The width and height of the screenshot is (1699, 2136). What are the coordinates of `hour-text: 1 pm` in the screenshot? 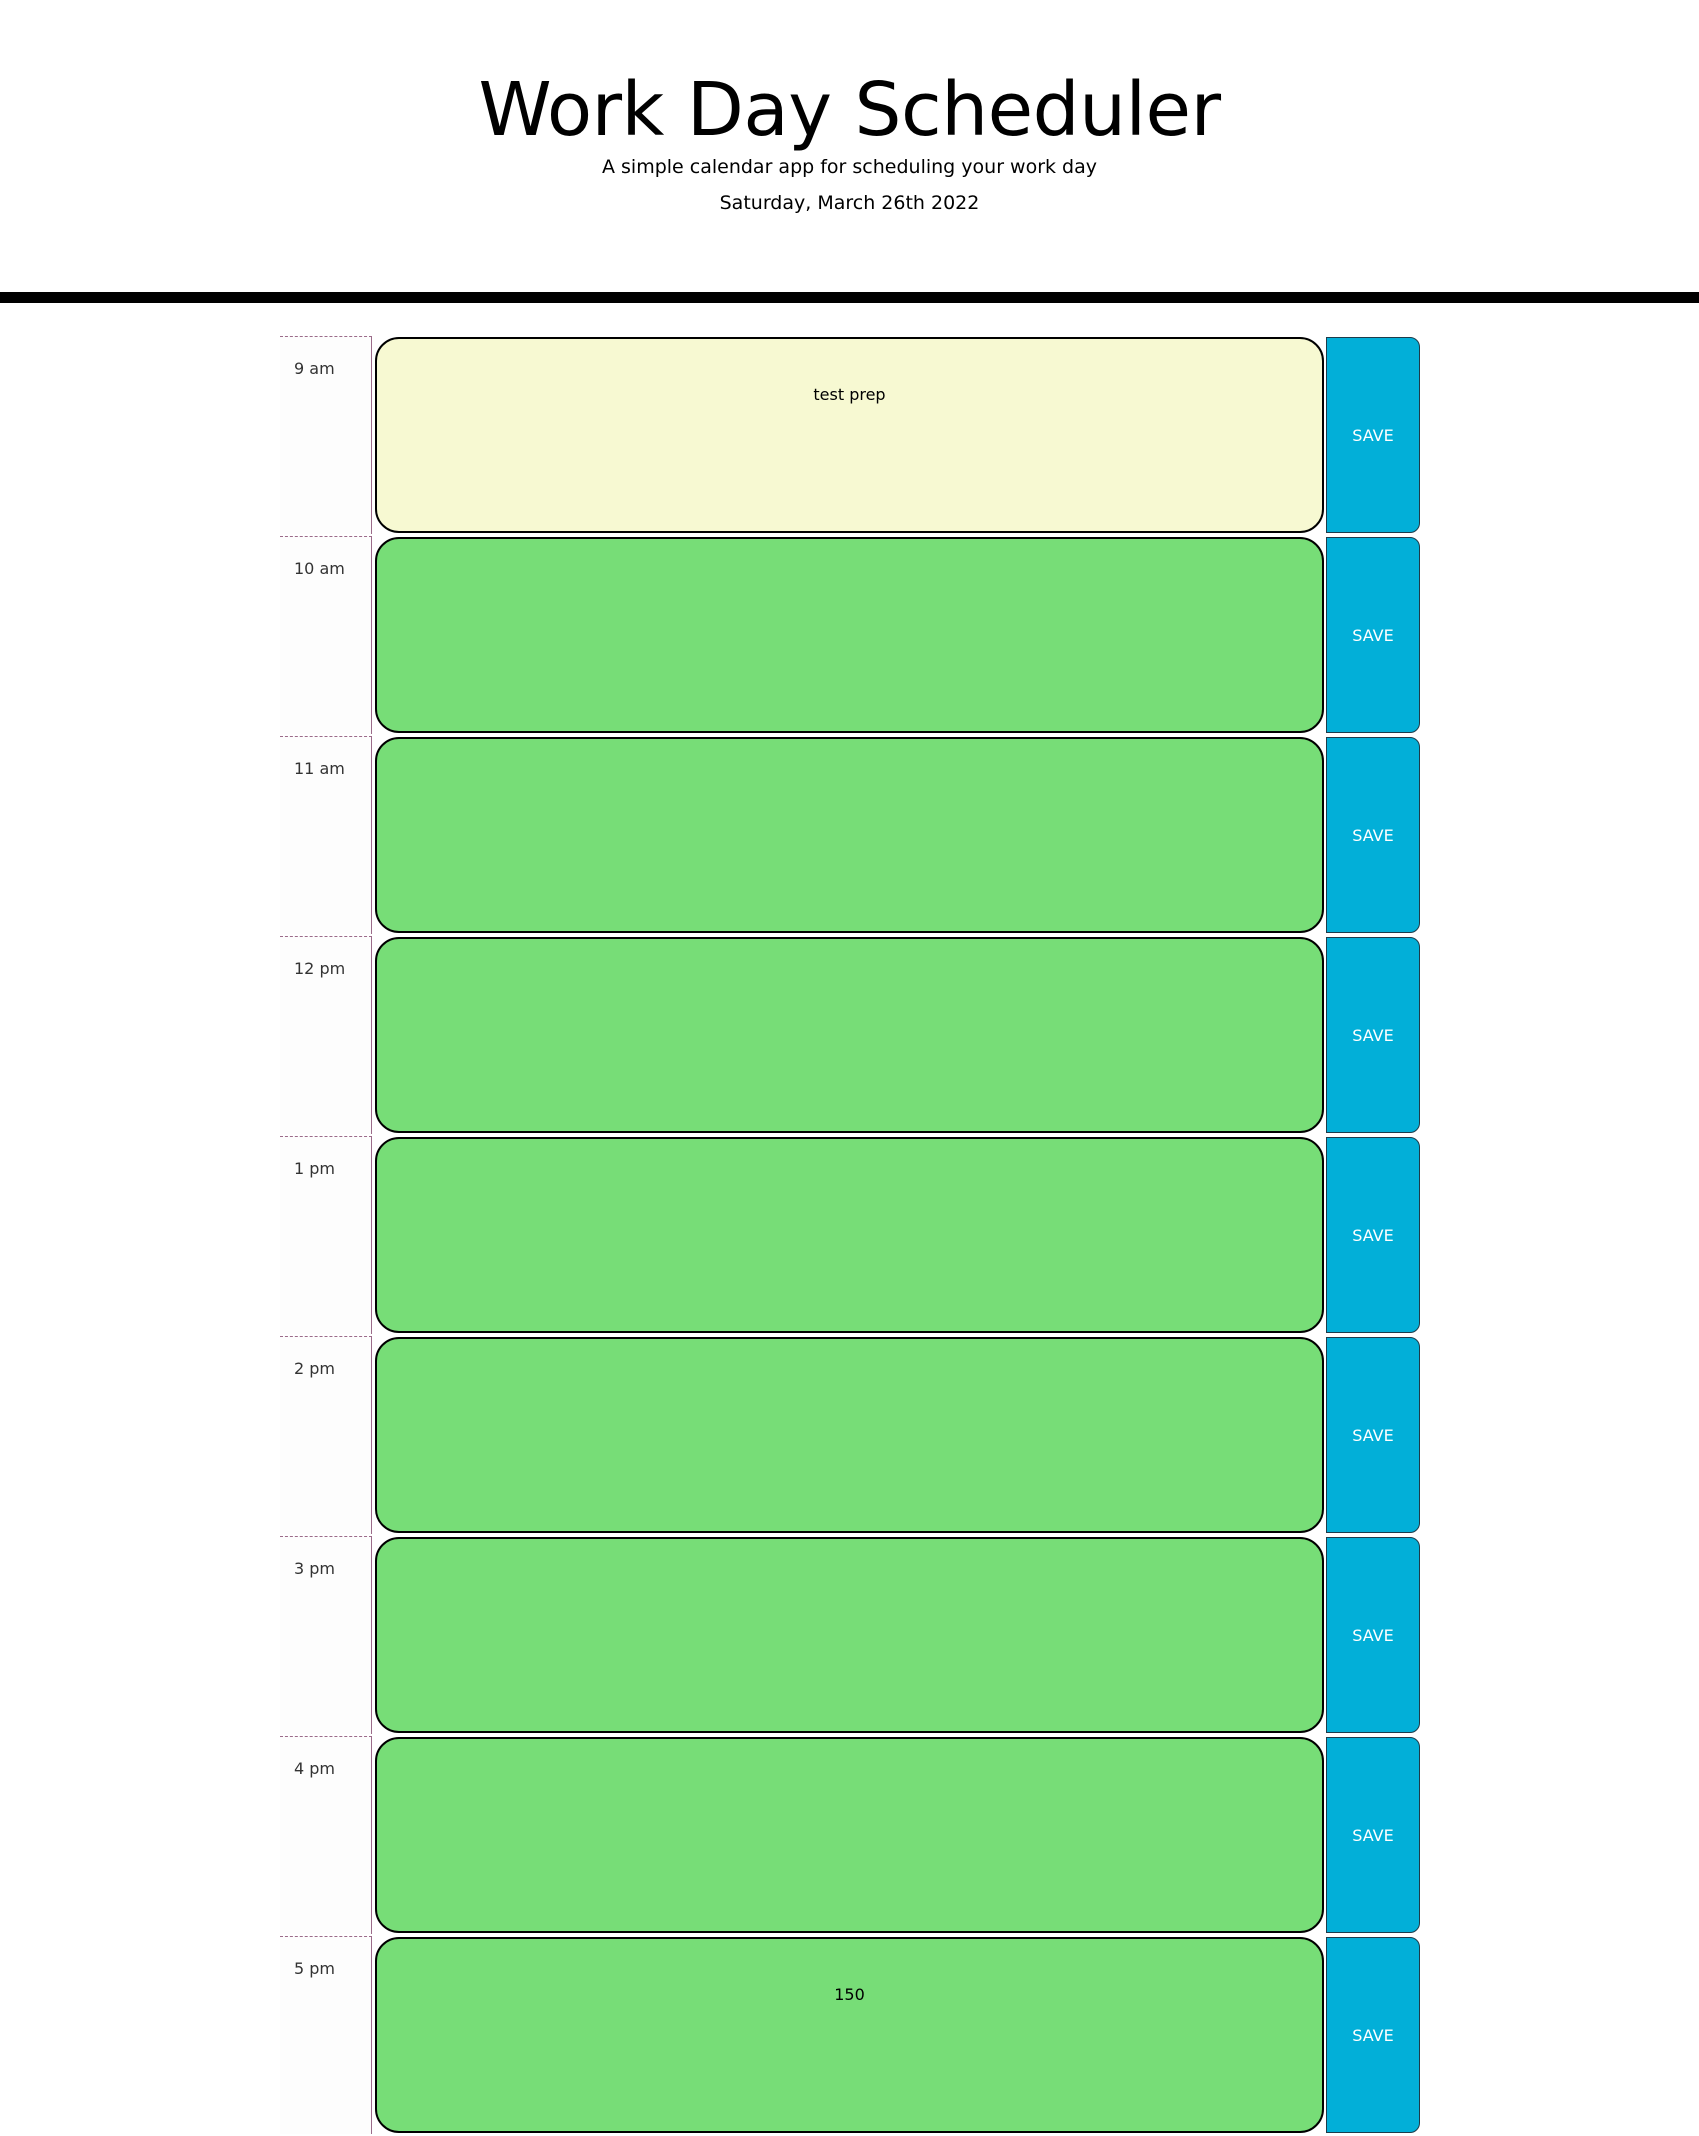 It's located at (315, 1168).